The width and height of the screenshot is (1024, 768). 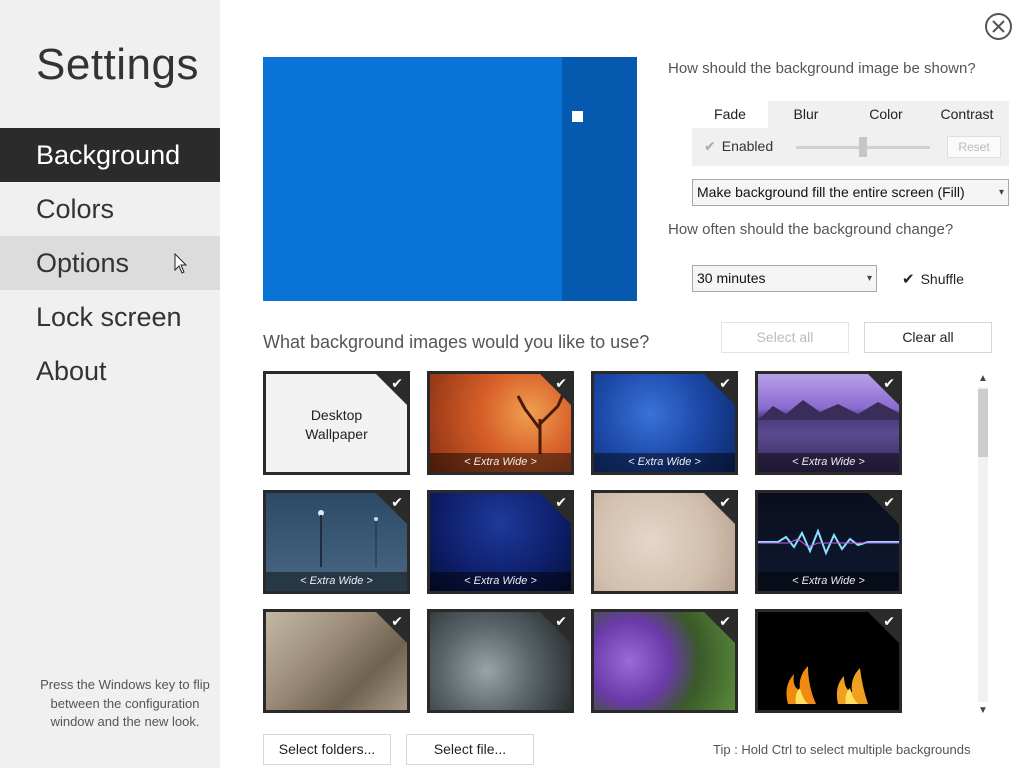 I want to click on change-question: How often should the background change?, so click(x=811, y=229).